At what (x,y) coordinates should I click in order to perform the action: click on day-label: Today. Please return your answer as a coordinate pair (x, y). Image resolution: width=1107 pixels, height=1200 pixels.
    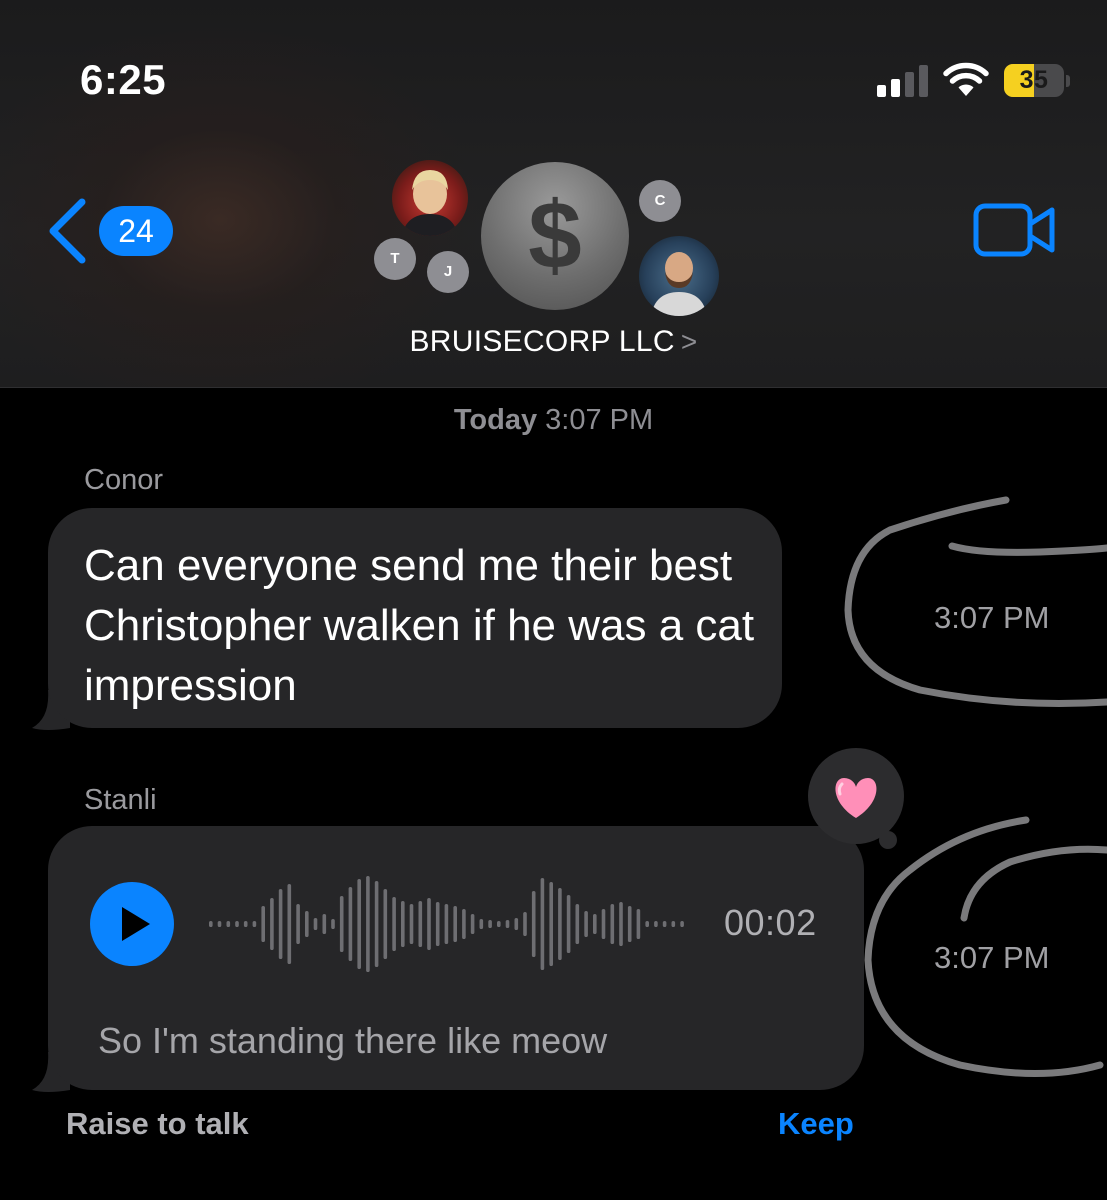
    Looking at the image, I should click on (495, 420).